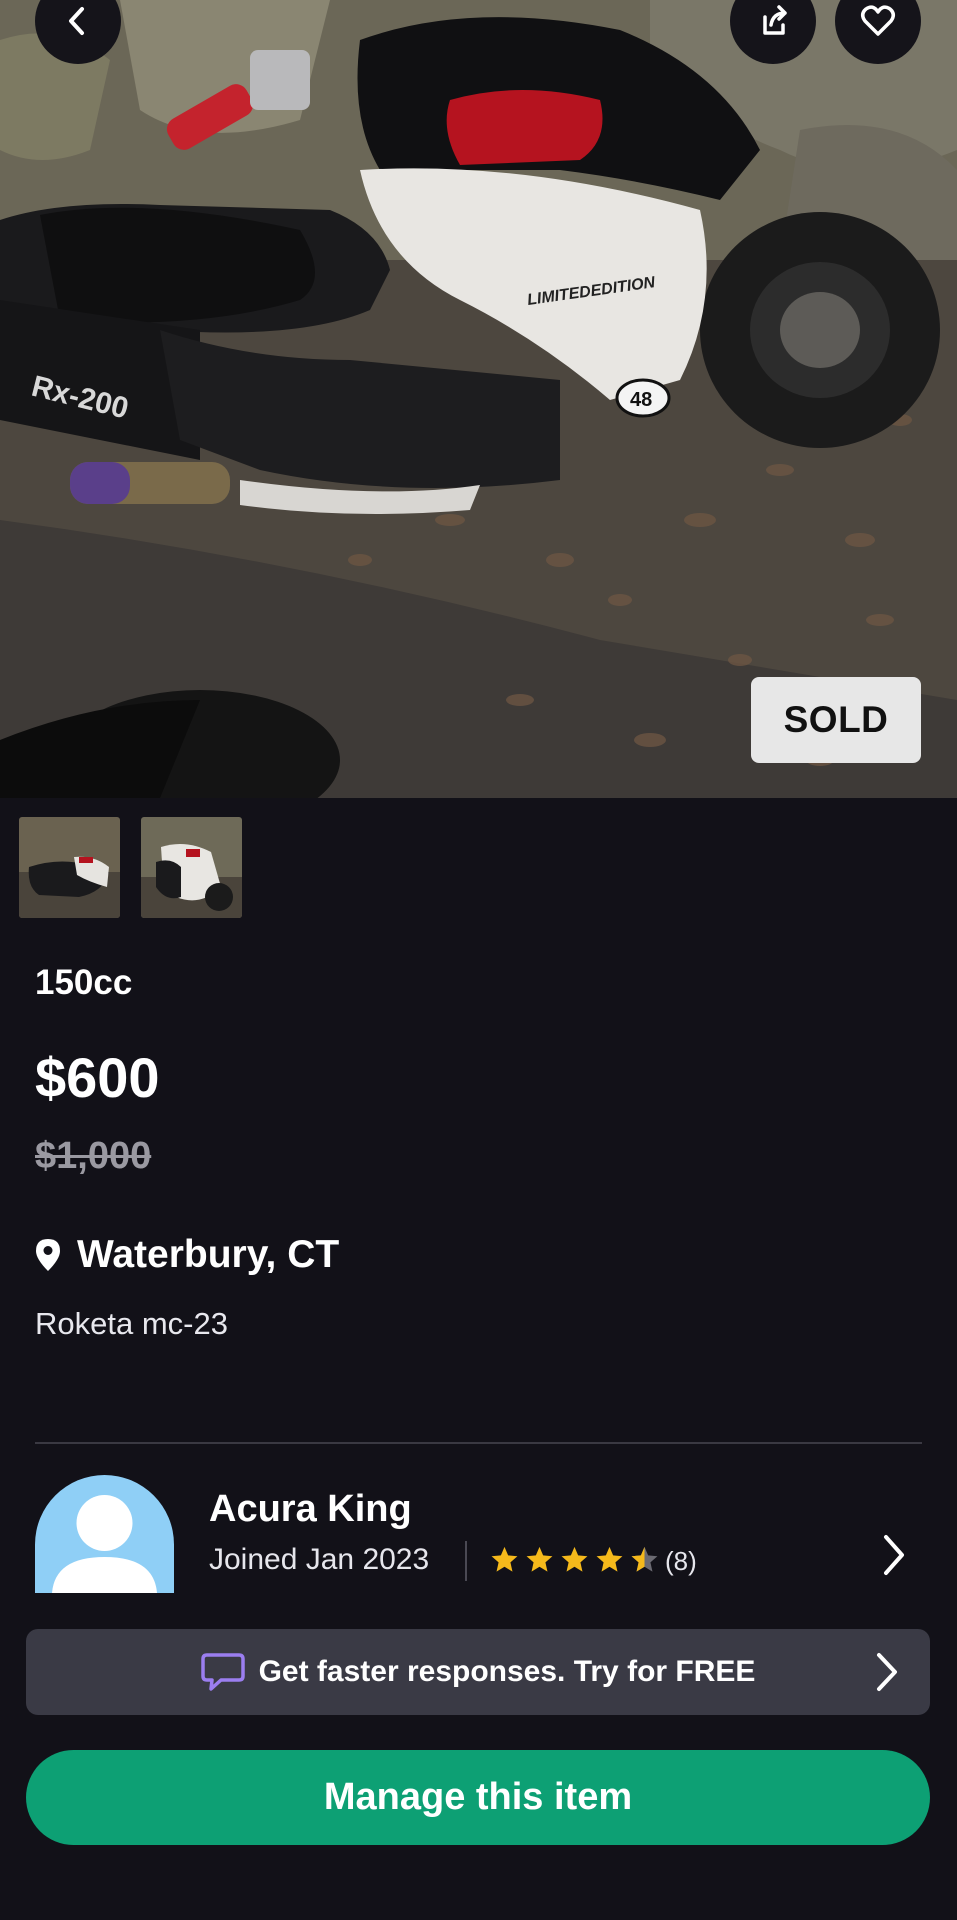 This screenshot has width=957, height=1920. Describe the element at coordinates (775, 20) in the screenshot. I see `share-icon` at that location.